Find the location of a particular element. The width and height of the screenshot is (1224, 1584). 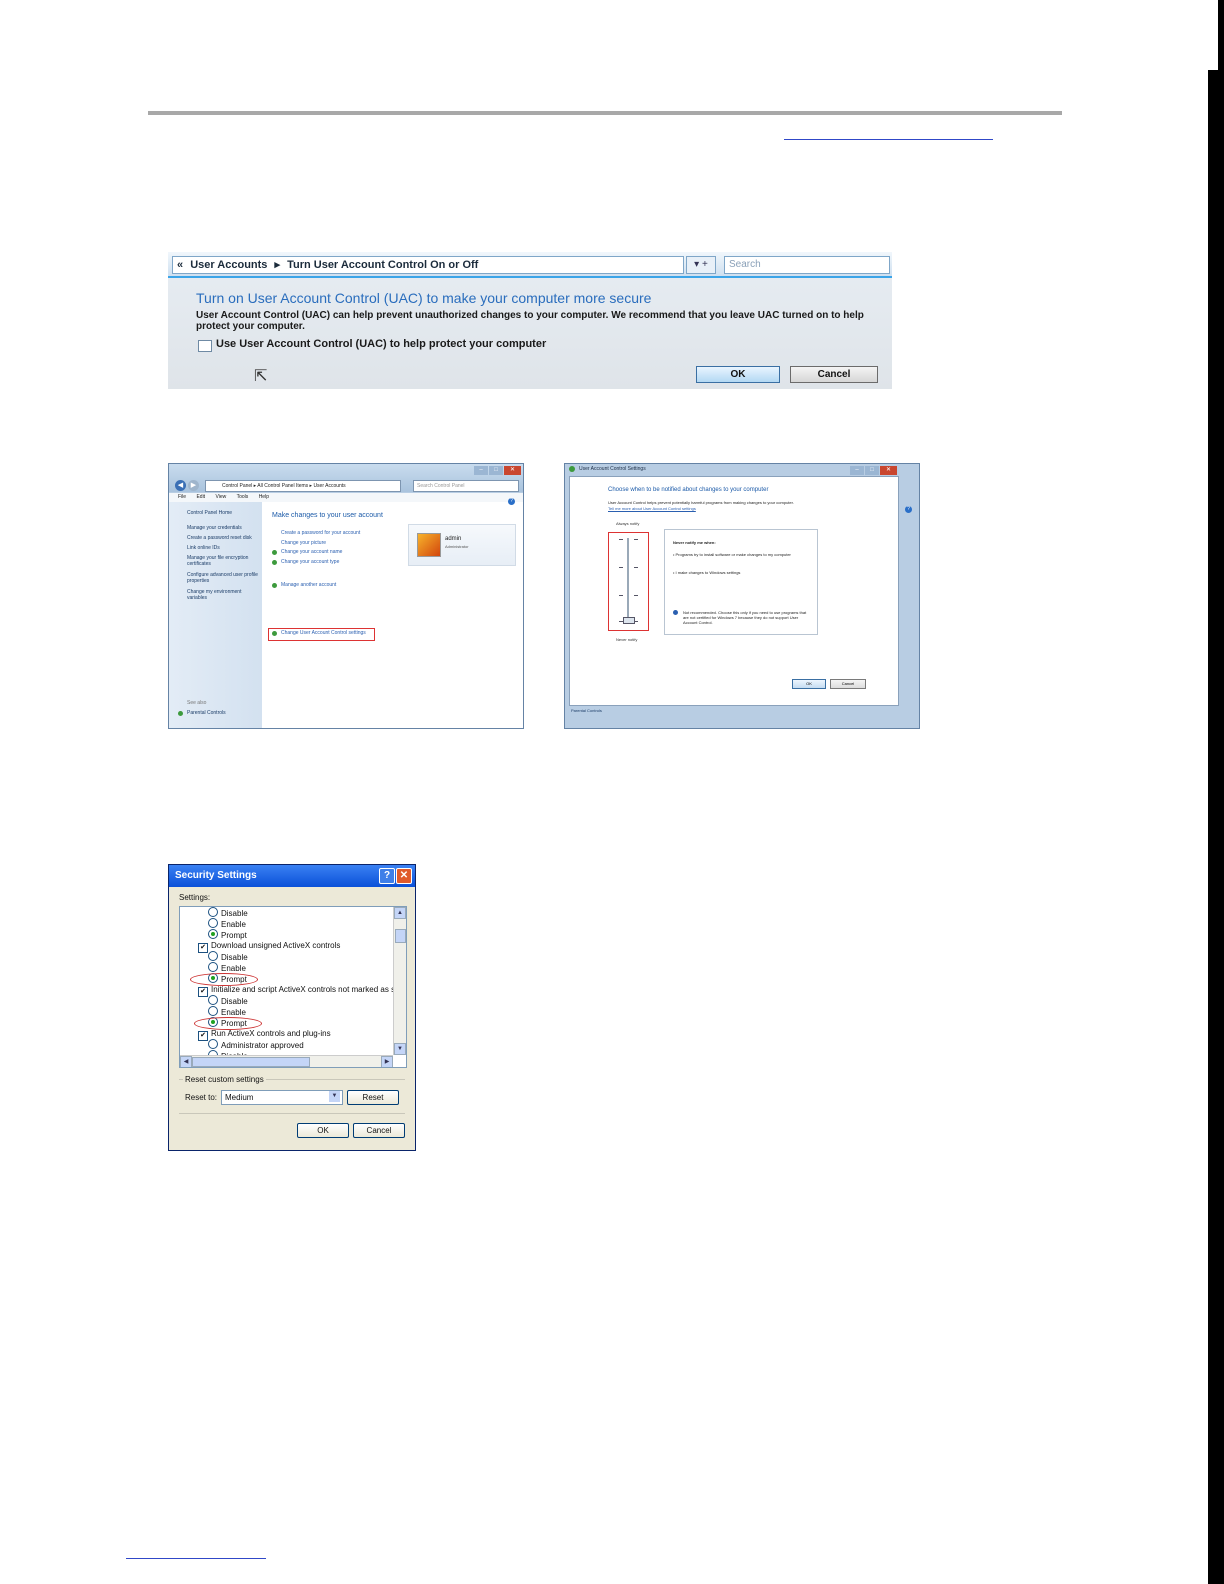

menu-view: View is located at coordinates (220, 497).